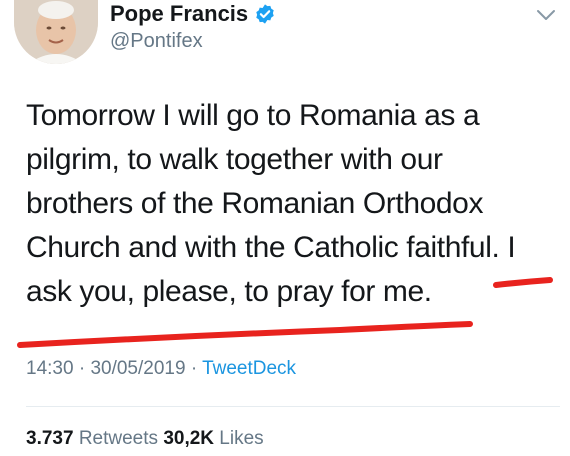  I want to click on likes-label: Likes, so click(241, 438).